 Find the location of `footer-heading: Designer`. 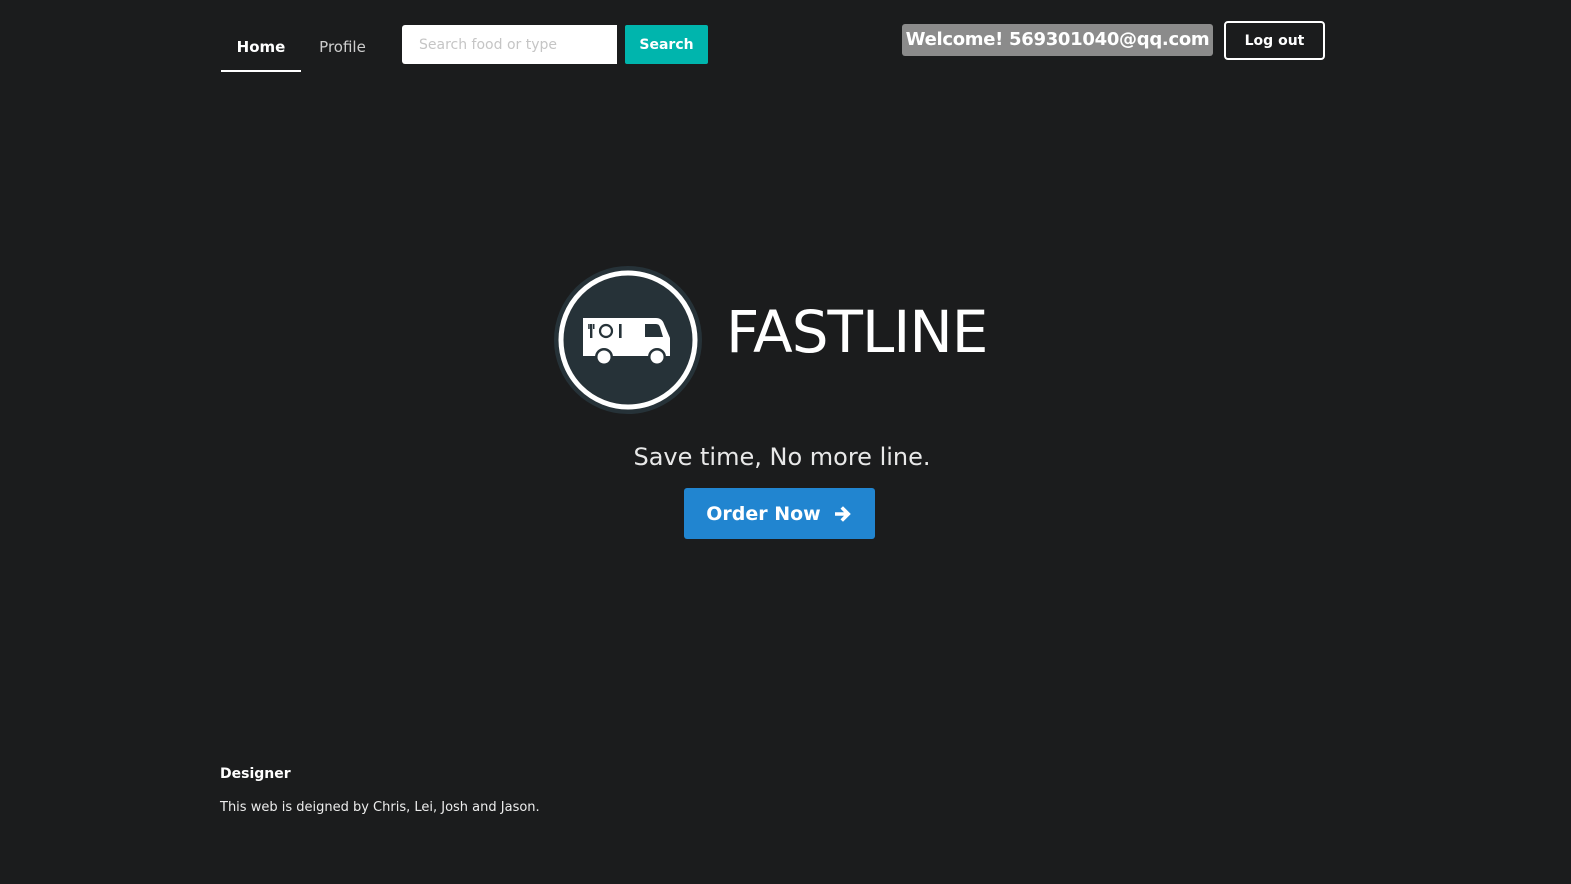

footer-heading: Designer is located at coordinates (255, 774).